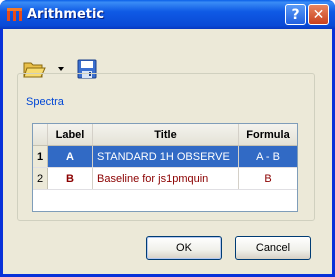 The height and width of the screenshot is (277, 335). I want to click on app-icon, so click(14, 14).